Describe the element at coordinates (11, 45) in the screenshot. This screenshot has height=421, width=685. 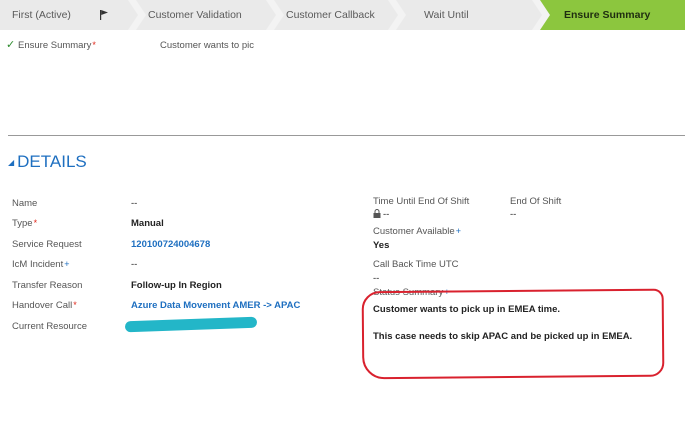
I see `checkmark-icon: ✓` at that location.